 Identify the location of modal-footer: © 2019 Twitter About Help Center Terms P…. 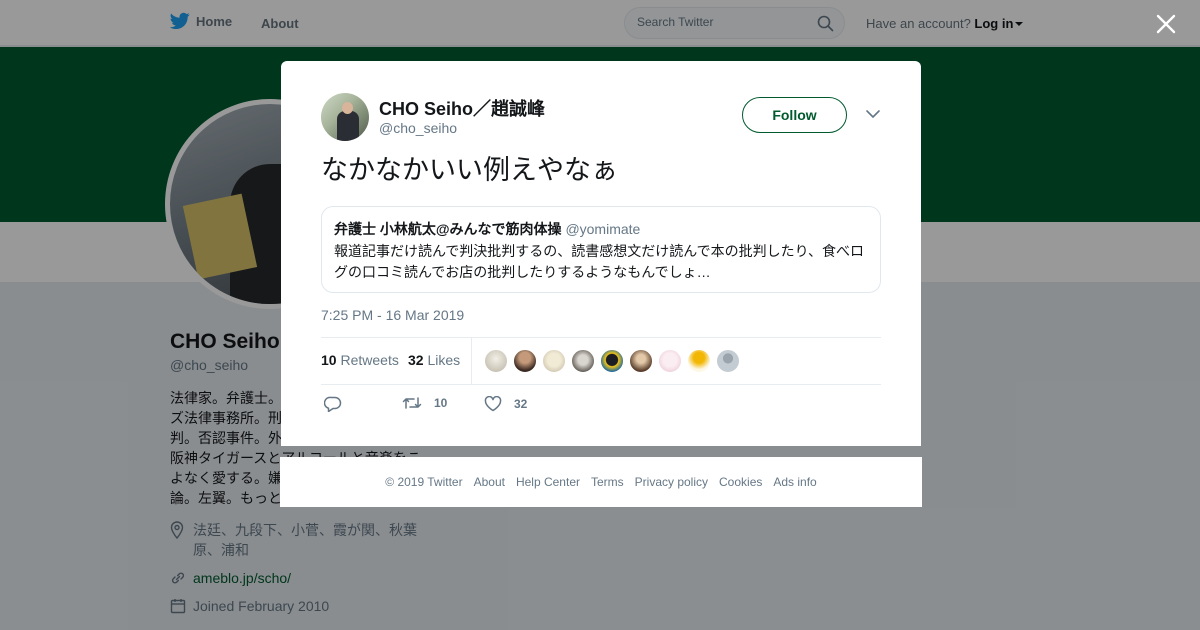
(601, 482).